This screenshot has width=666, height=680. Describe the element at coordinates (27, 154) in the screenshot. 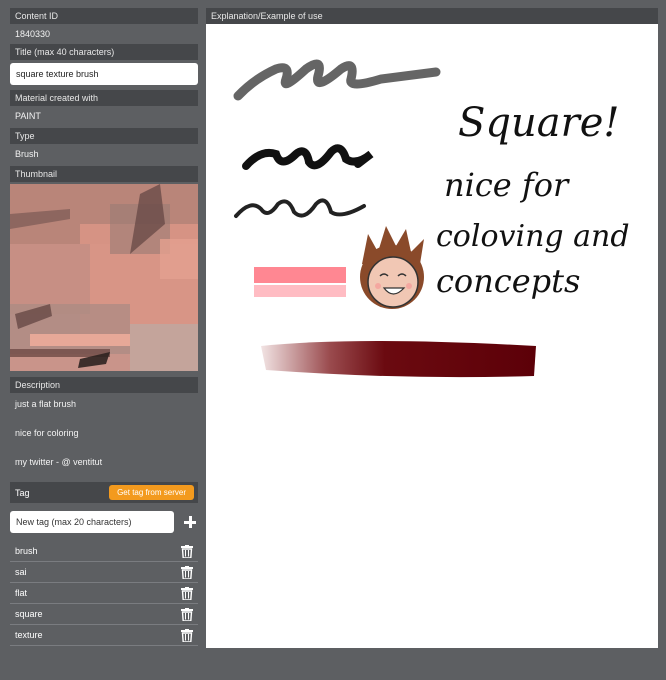

I see `type-value: Brush` at that location.